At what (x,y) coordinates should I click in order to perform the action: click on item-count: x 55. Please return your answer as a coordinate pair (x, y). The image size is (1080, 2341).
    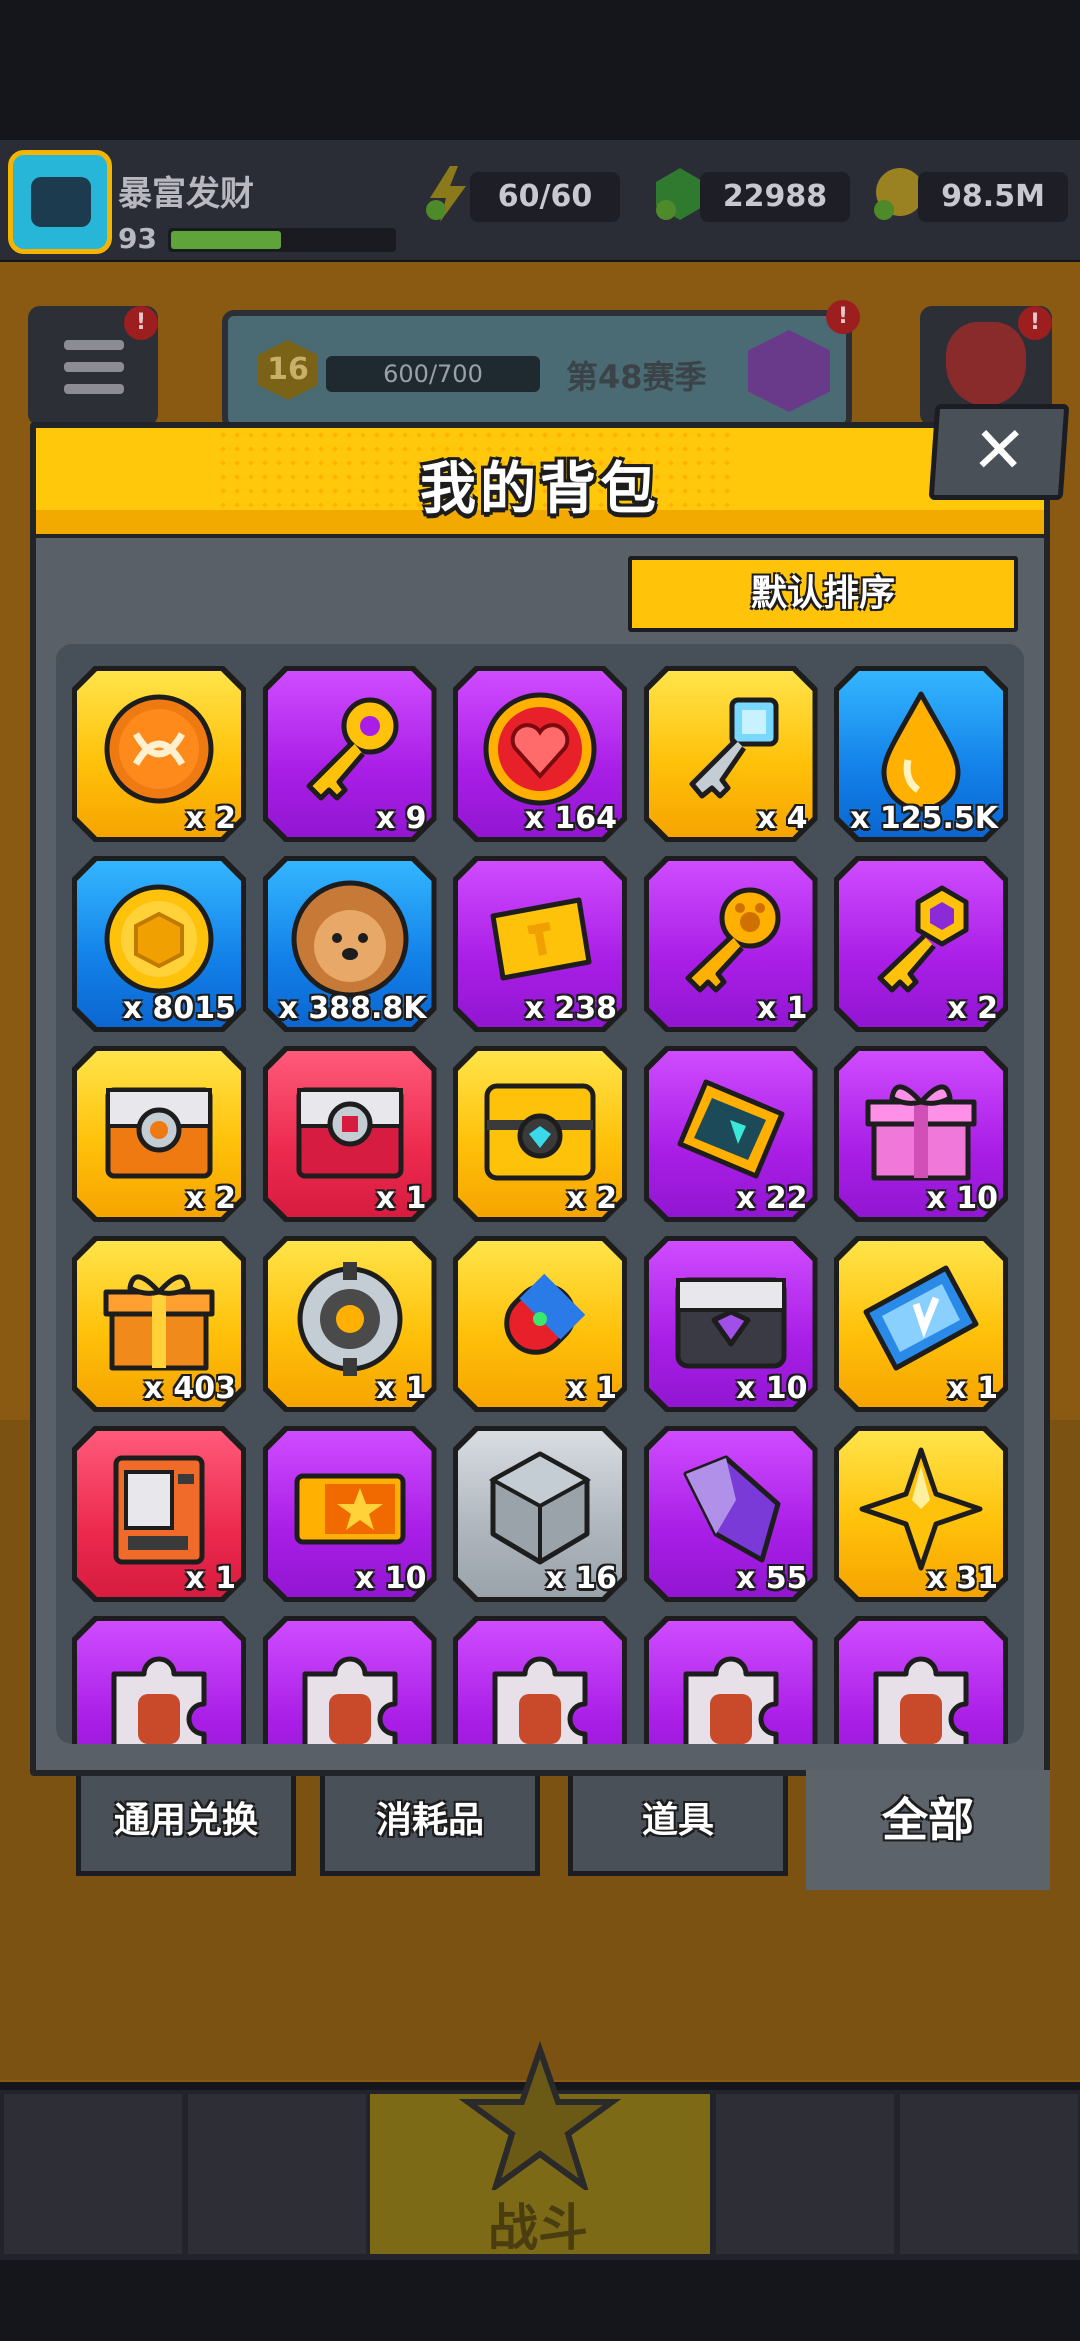
    Looking at the image, I should click on (771, 1578).